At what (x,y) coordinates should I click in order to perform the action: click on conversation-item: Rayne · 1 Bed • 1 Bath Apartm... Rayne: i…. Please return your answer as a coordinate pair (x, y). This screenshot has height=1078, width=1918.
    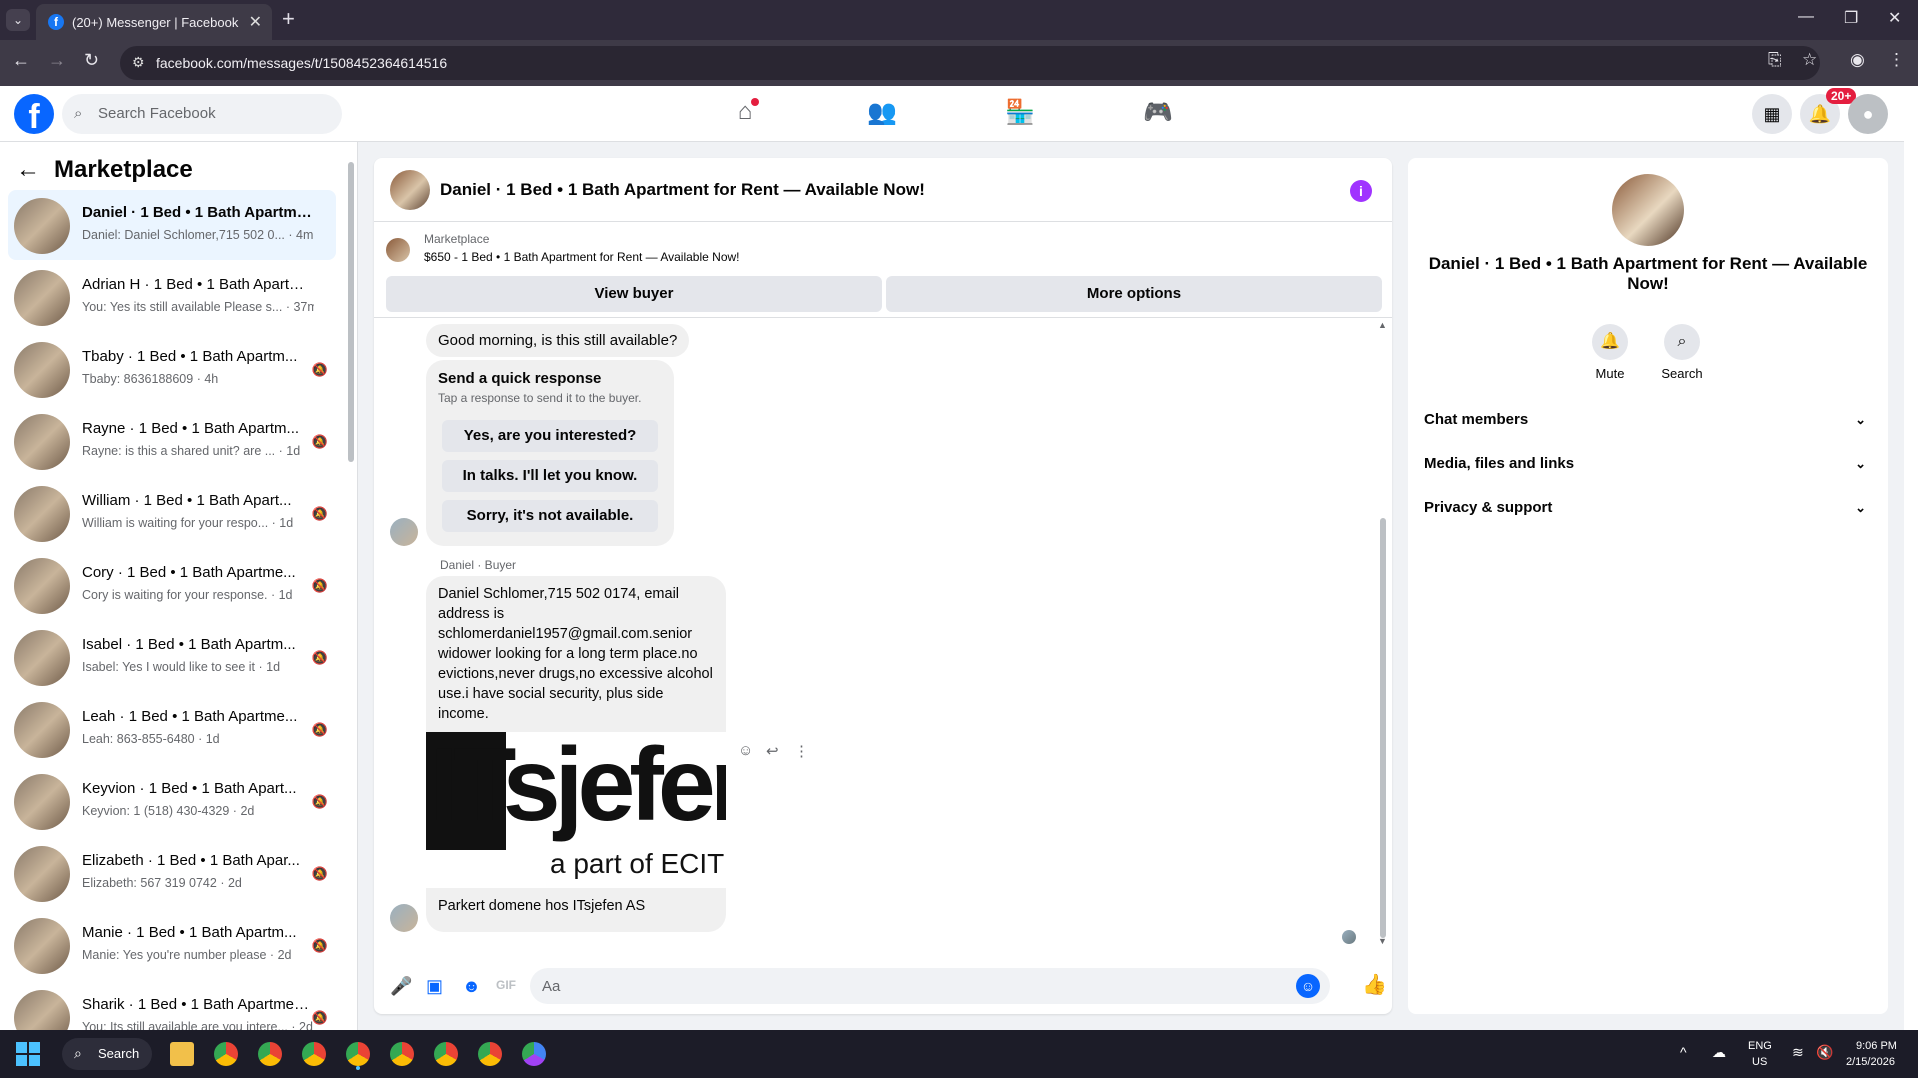
    Looking at the image, I should click on (172, 441).